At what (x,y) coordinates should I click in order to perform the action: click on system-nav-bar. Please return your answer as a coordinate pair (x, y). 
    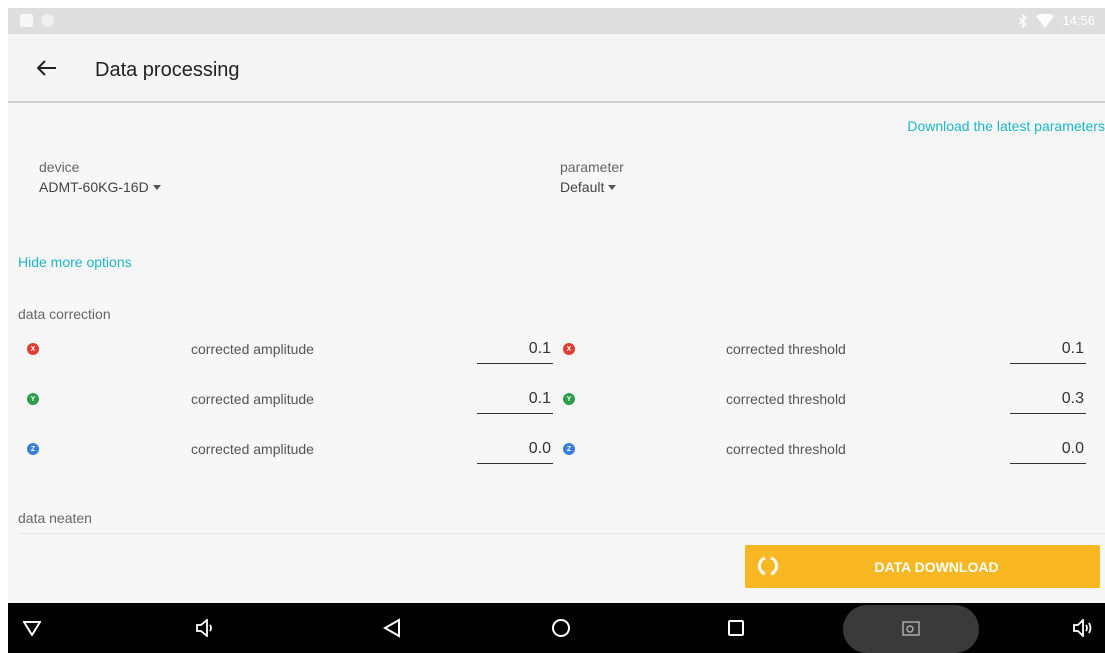
    Looking at the image, I should click on (556, 628).